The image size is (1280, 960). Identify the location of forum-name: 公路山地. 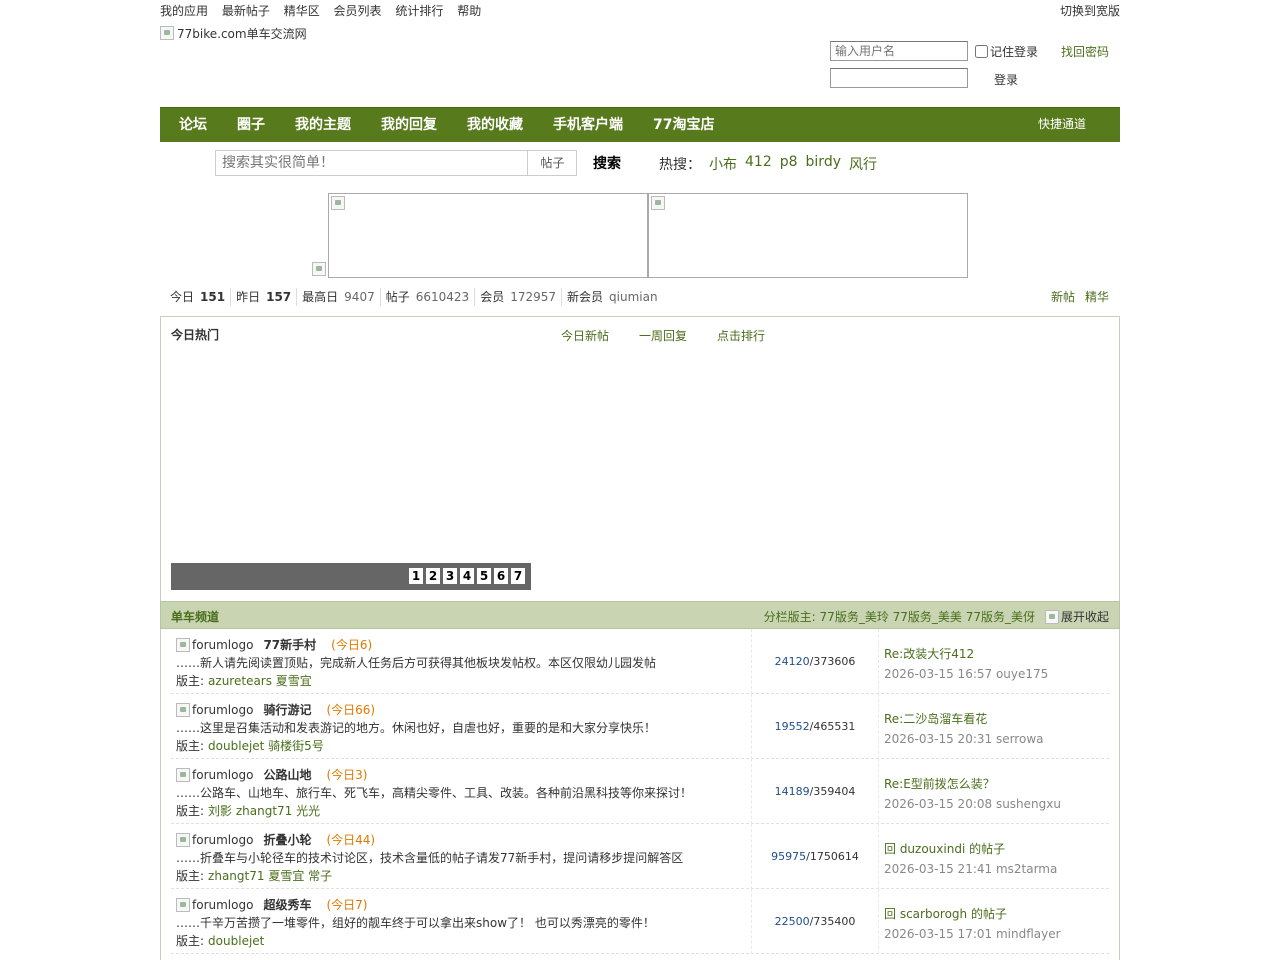
(287, 774).